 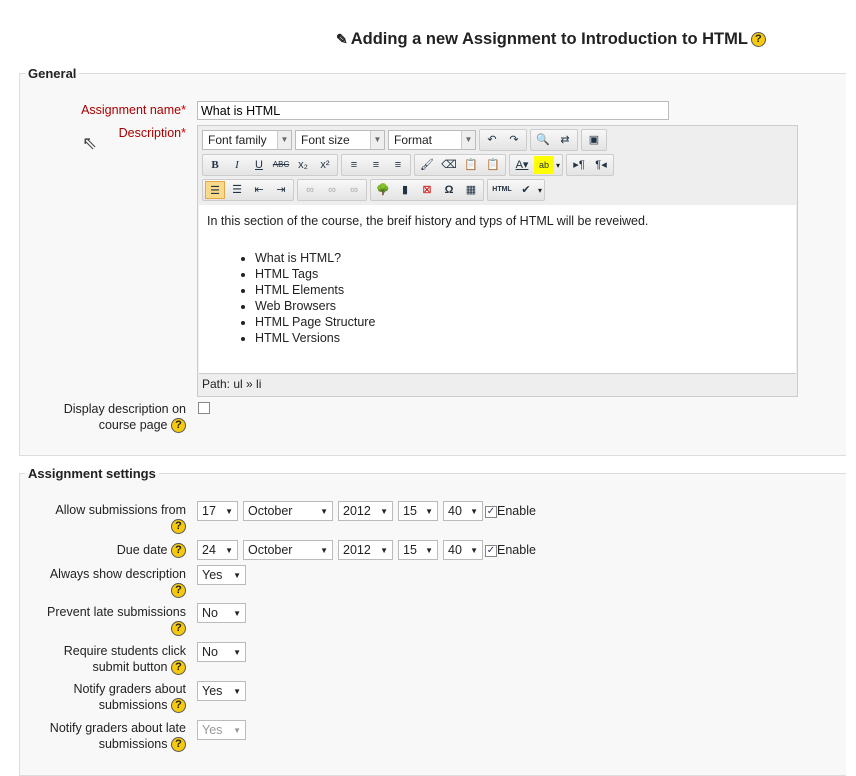 What do you see at coordinates (117, 737) in the screenshot?
I see `notify-late-label: Notify graders about late submissions ?` at bounding box center [117, 737].